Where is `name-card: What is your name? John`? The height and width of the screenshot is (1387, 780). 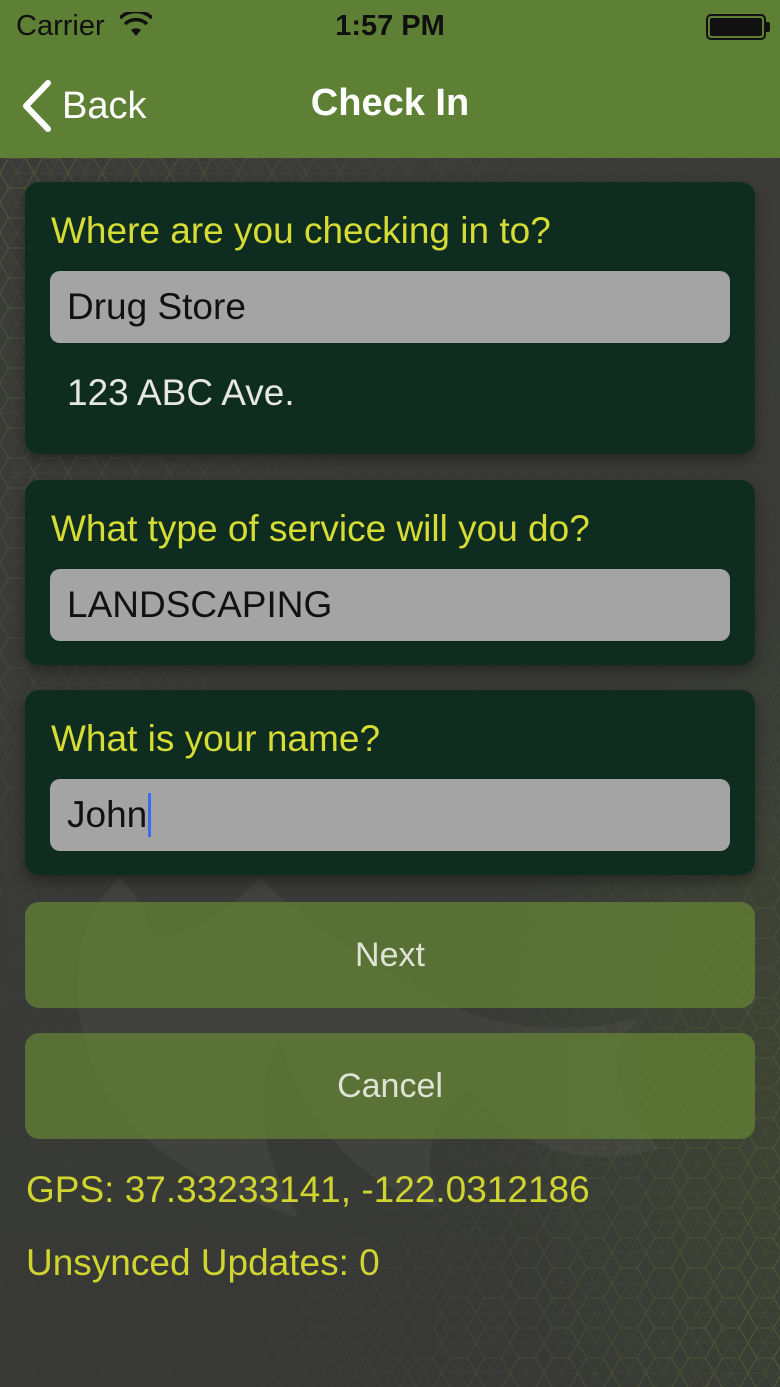 name-card: What is your name? John is located at coordinates (390, 782).